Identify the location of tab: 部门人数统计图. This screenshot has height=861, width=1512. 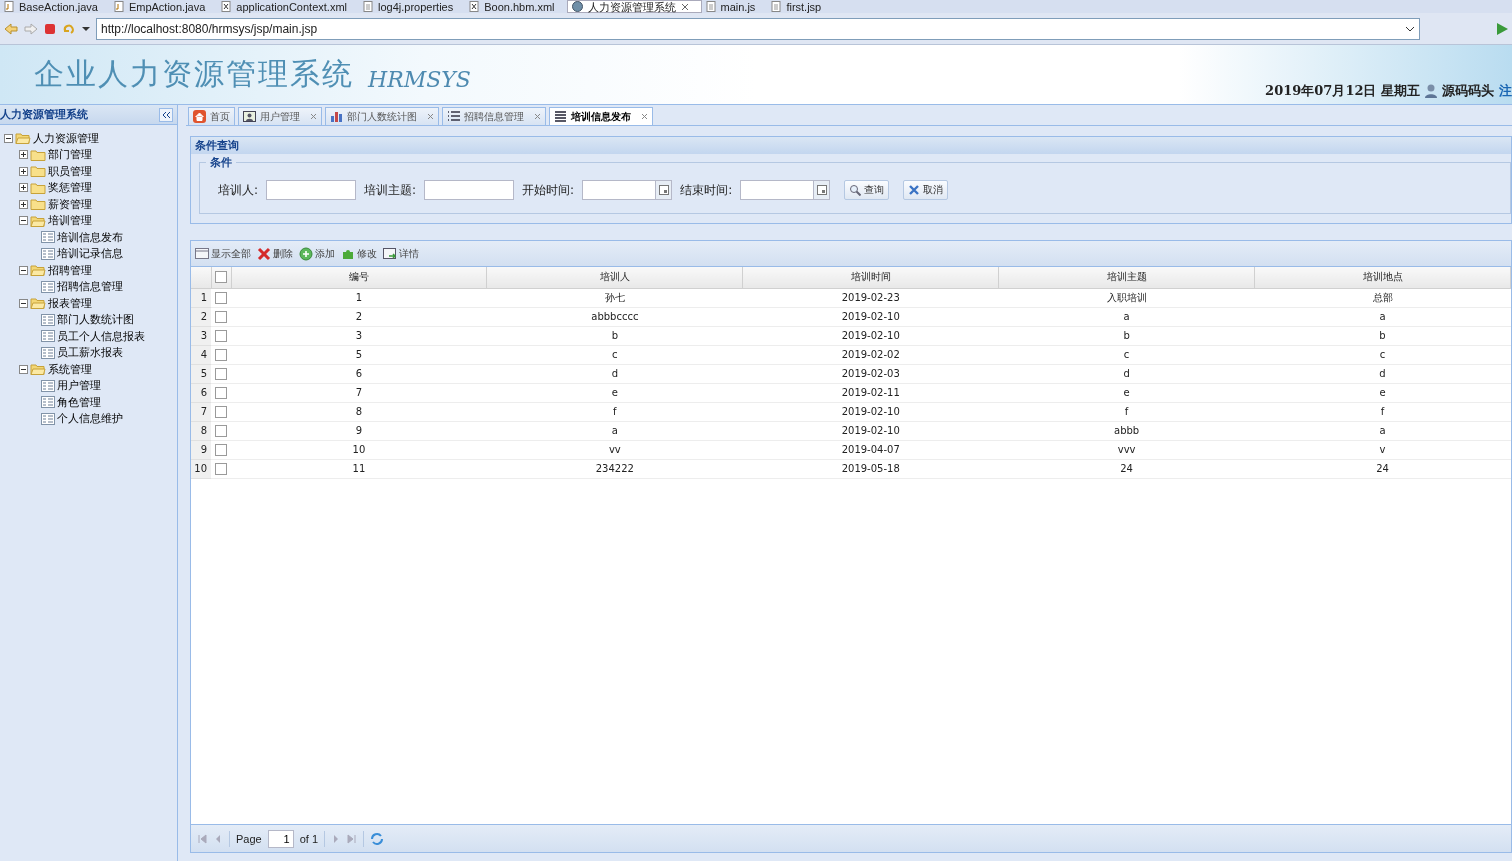
(382, 116).